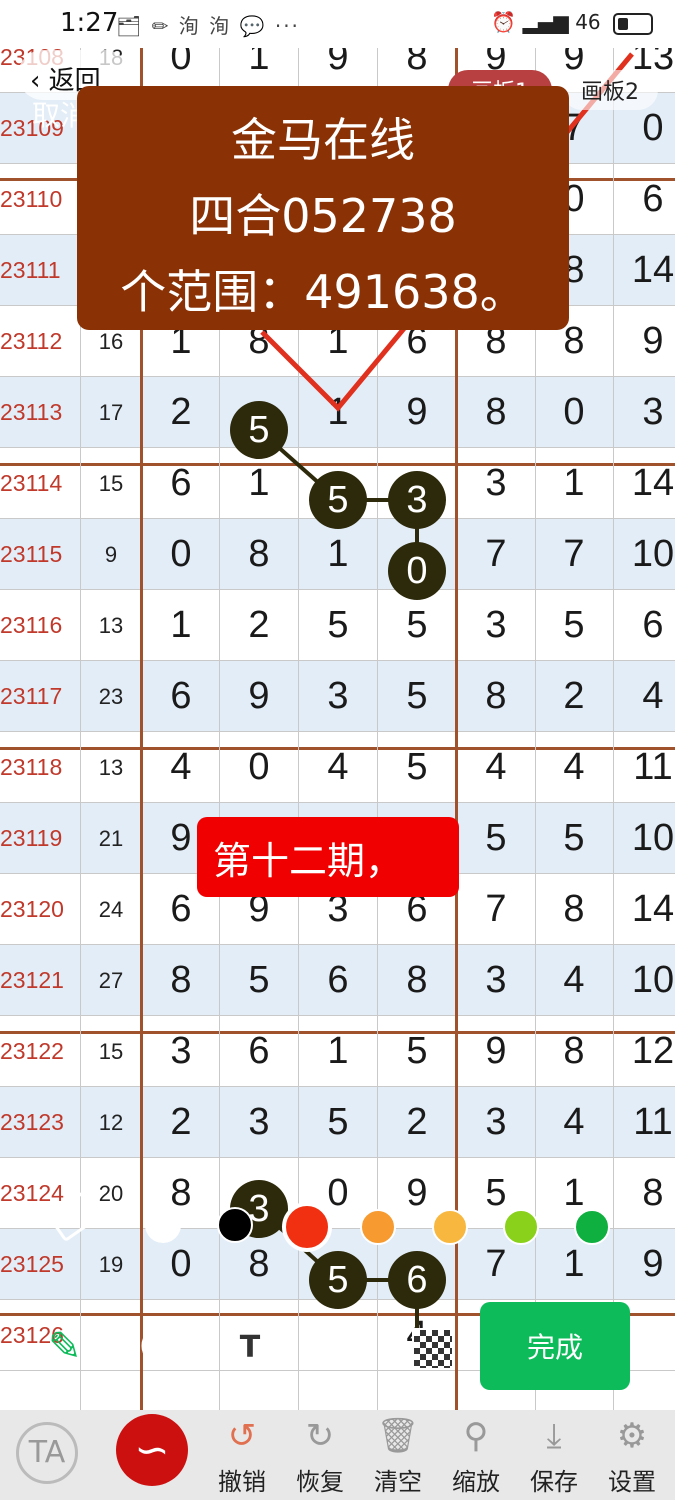 The image size is (675, 1500). I want to click on ball-marker: 0, so click(417, 571).